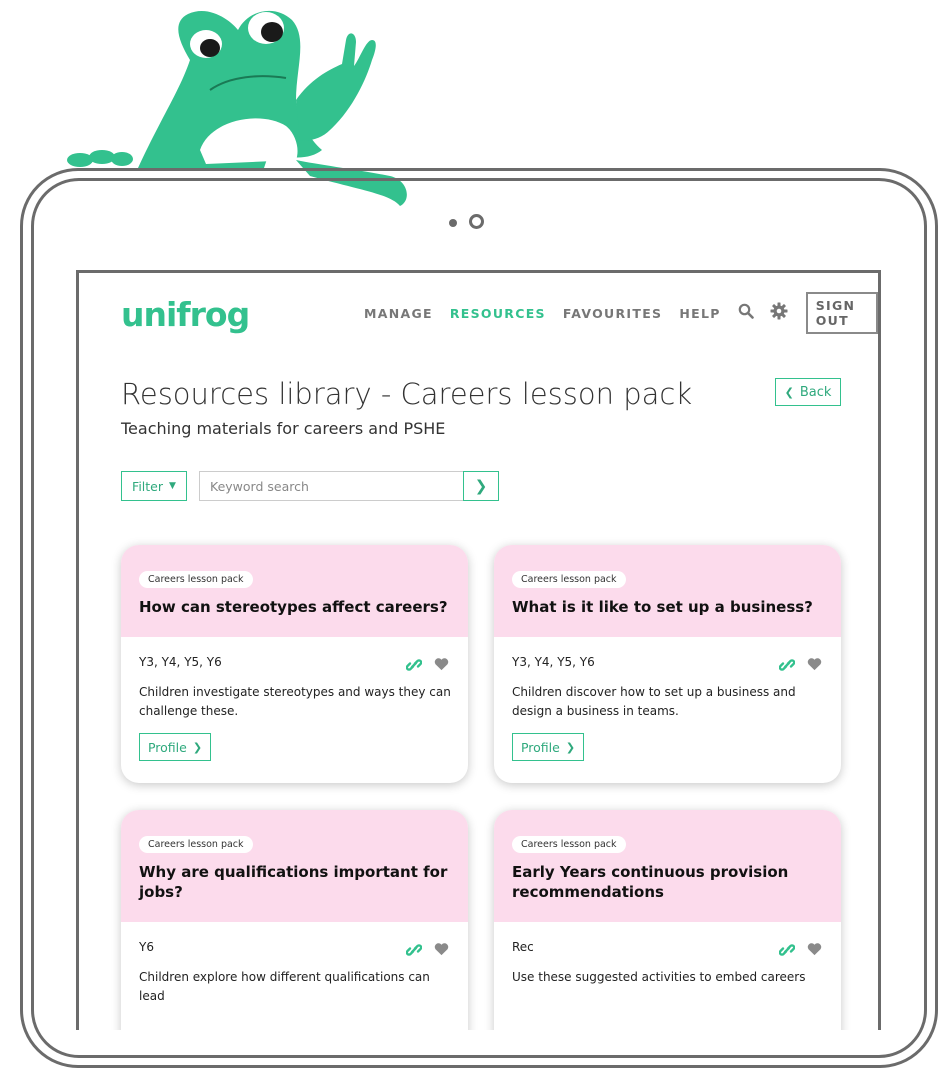 This screenshot has width=948, height=1068. What do you see at coordinates (283, 428) in the screenshot?
I see `page-subtitle: Teaching materials for careers and PSHE` at bounding box center [283, 428].